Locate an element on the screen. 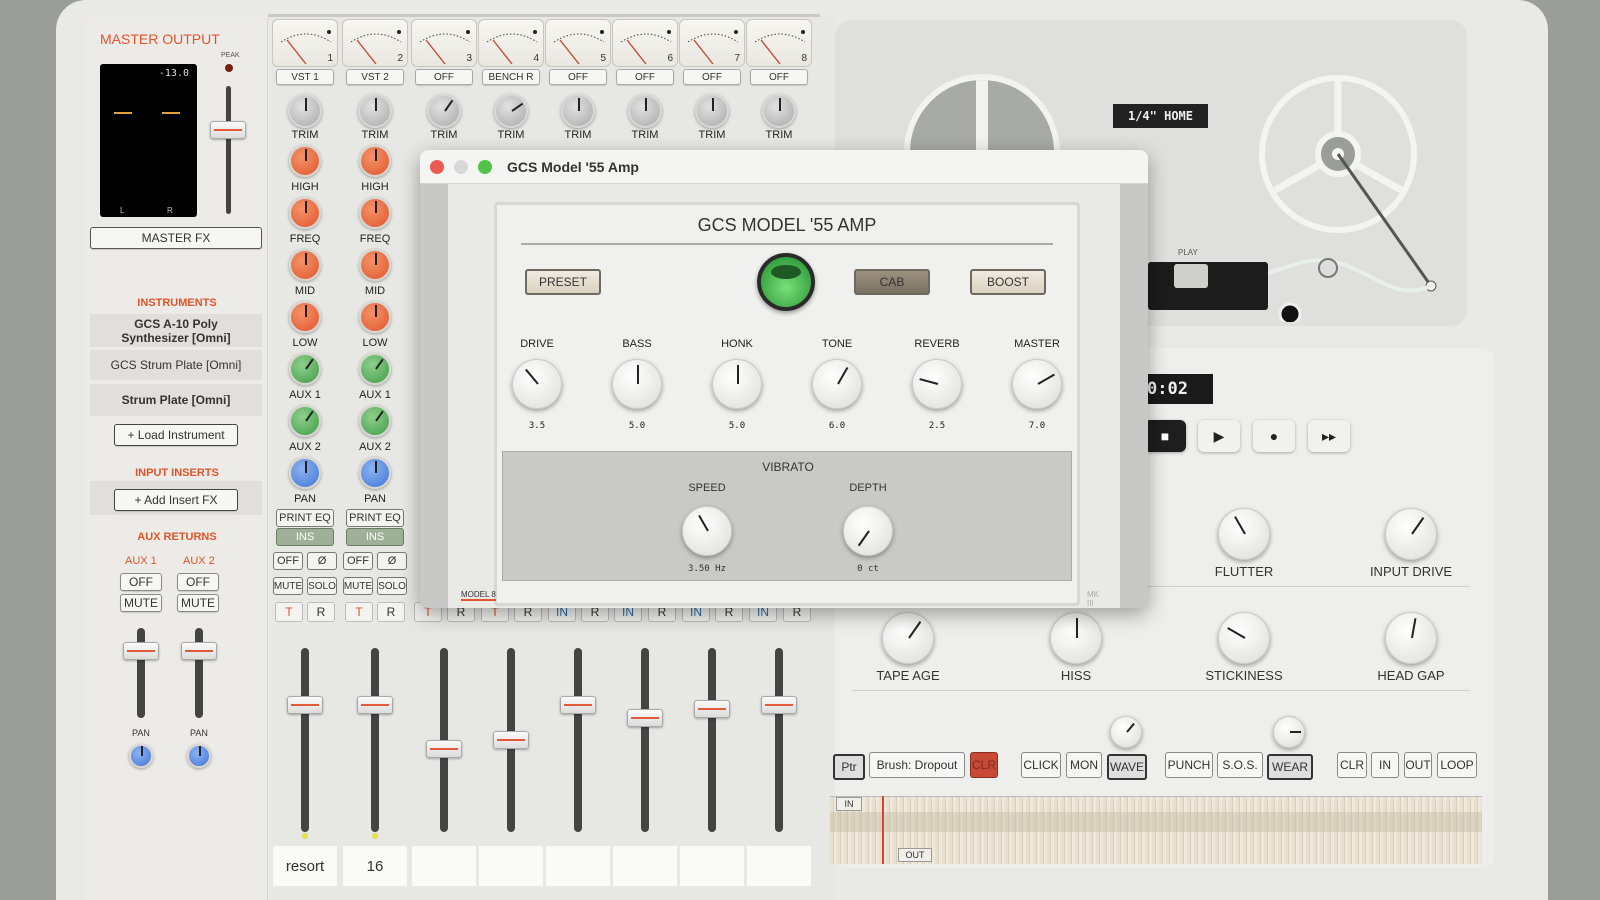 This screenshot has height=900, width=1600. add-insert-button: + Add Insert FX is located at coordinates (176, 500).